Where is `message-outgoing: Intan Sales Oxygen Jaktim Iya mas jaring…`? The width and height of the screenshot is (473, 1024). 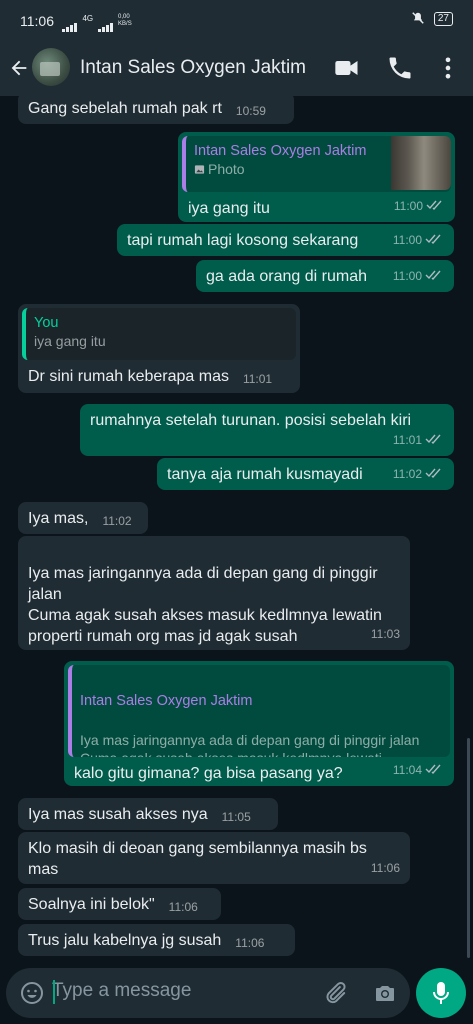 message-outgoing: Intan Sales Oxygen Jaktim Iya mas jaring… is located at coordinates (259, 723).